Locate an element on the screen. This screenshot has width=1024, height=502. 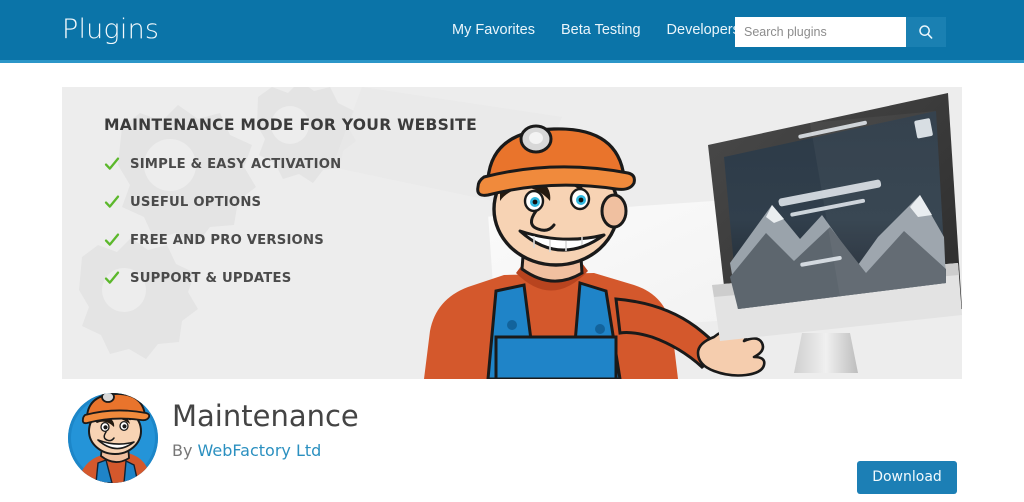
banner-feature-label: USEFUL OPTIONS is located at coordinates (196, 202).